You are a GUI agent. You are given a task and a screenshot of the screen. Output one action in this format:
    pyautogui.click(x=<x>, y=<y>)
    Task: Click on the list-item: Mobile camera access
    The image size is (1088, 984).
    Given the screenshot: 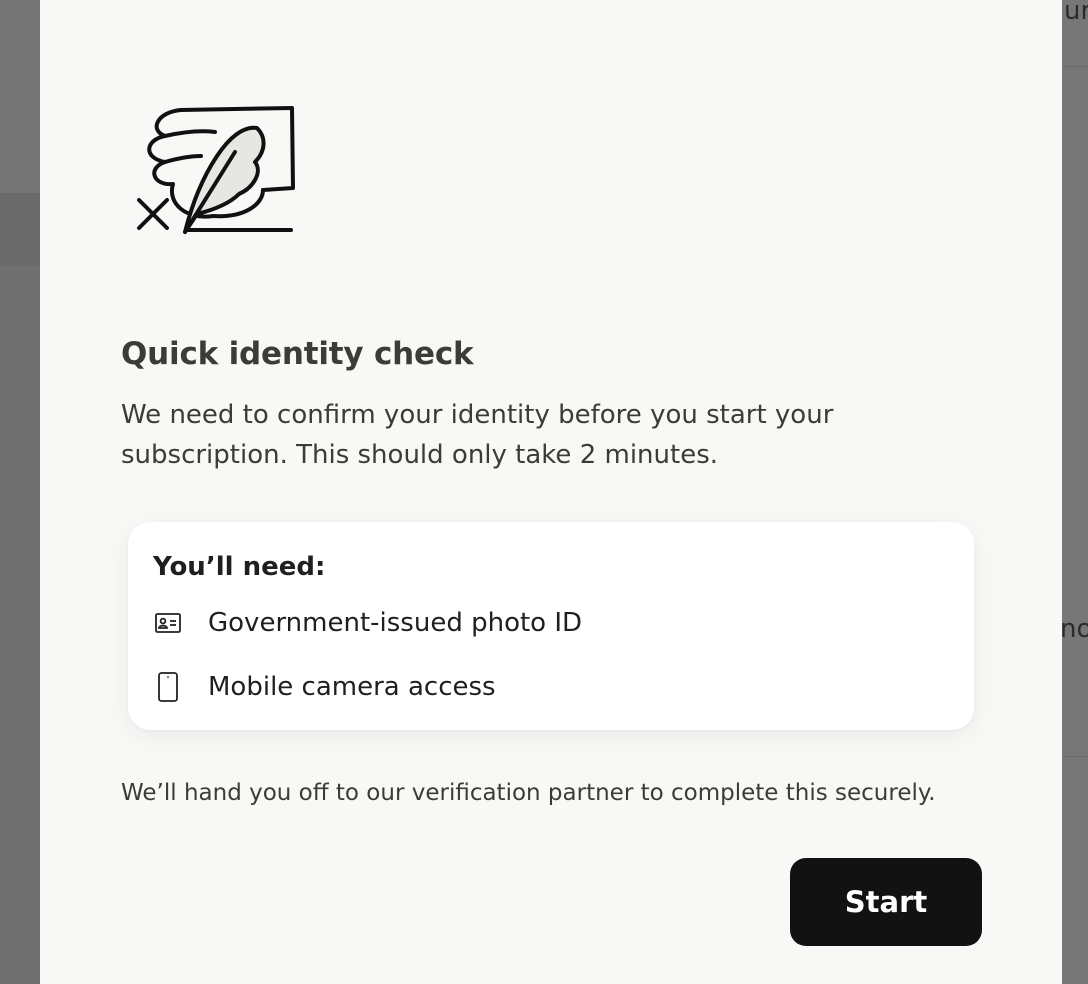 What is the action you would take?
    pyautogui.click(x=324, y=687)
    